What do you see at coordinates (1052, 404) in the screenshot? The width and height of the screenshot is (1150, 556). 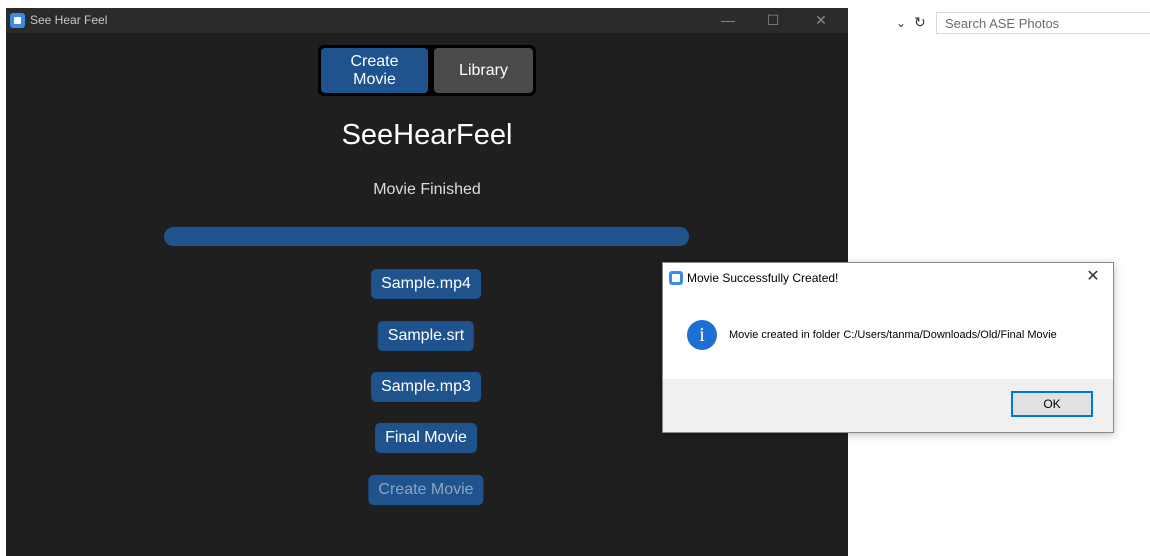 I see `ok-button: OK` at bounding box center [1052, 404].